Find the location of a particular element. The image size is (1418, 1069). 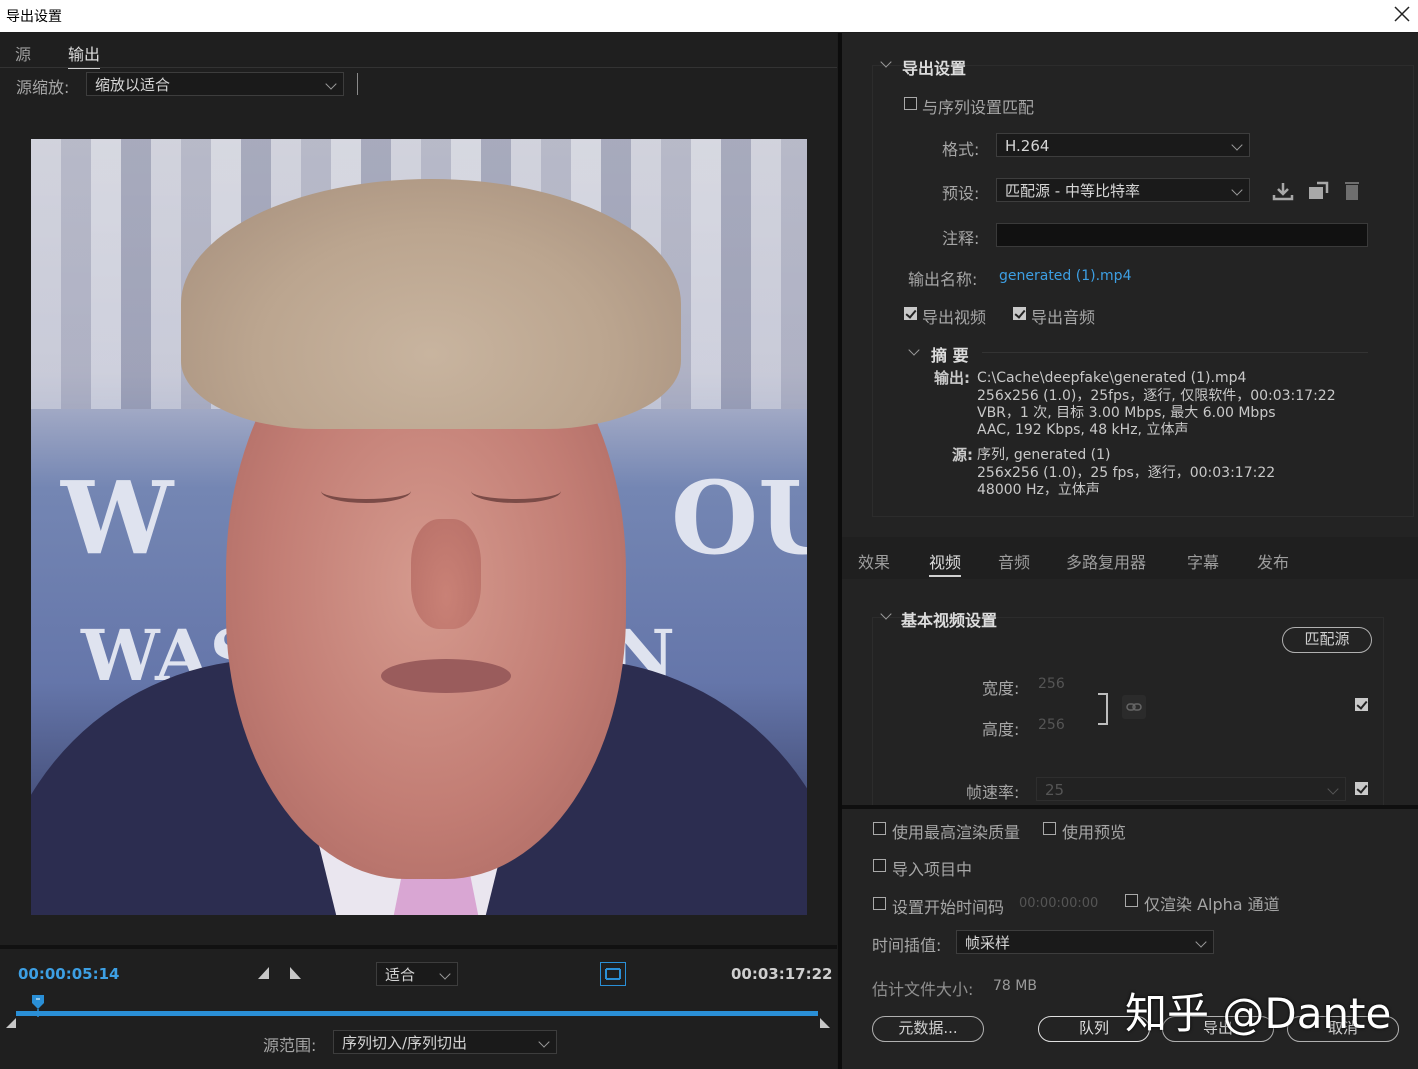

source-scale-value: 缩放以适合 is located at coordinates (133, 85).